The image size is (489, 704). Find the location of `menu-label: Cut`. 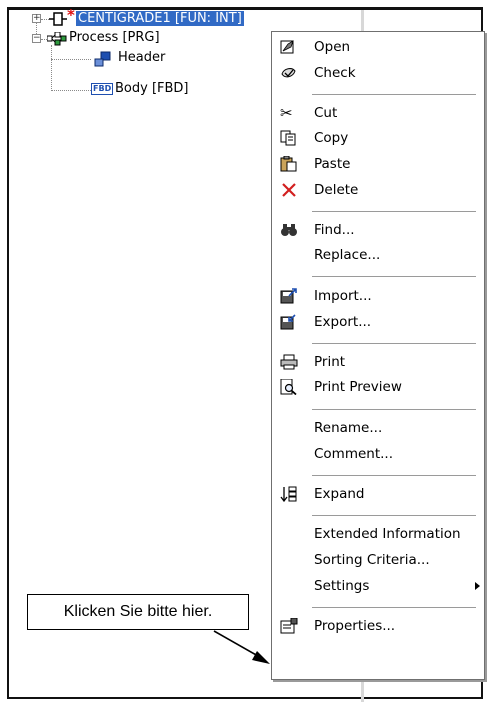

menu-label: Cut is located at coordinates (326, 113).